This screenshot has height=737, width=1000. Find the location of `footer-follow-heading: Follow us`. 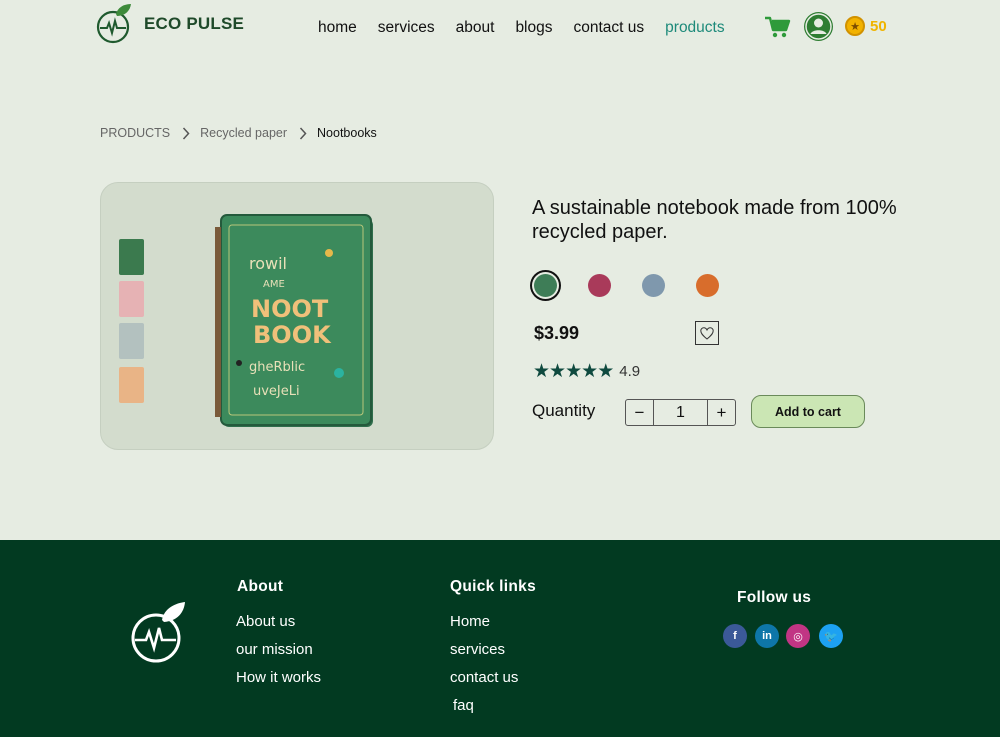

footer-follow-heading: Follow us is located at coordinates (774, 597).